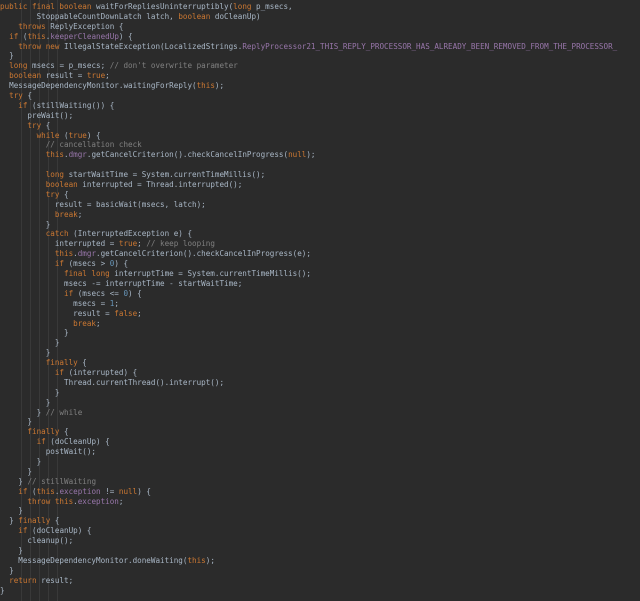 This screenshot has width=640, height=601. I want to click on code-line: postWait();, so click(320, 452).